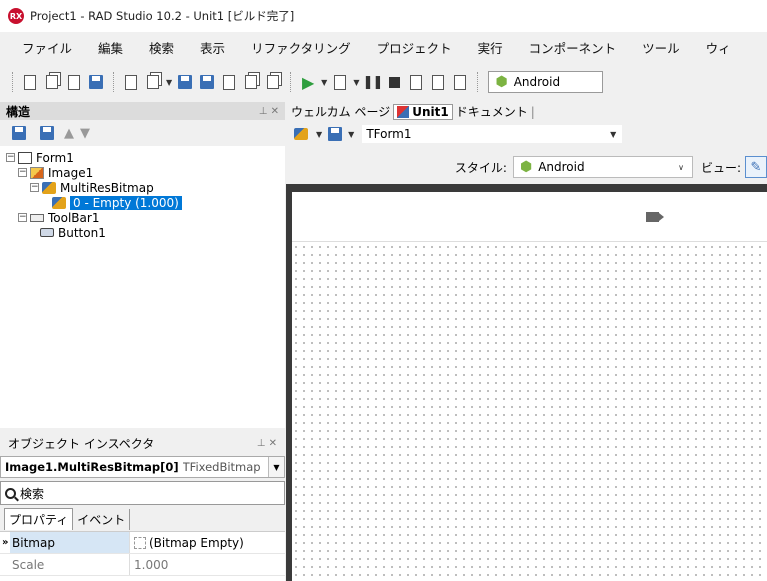 The height and width of the screenshot is (581, 767). I want to click on open-file-icon, so click(52, 82).